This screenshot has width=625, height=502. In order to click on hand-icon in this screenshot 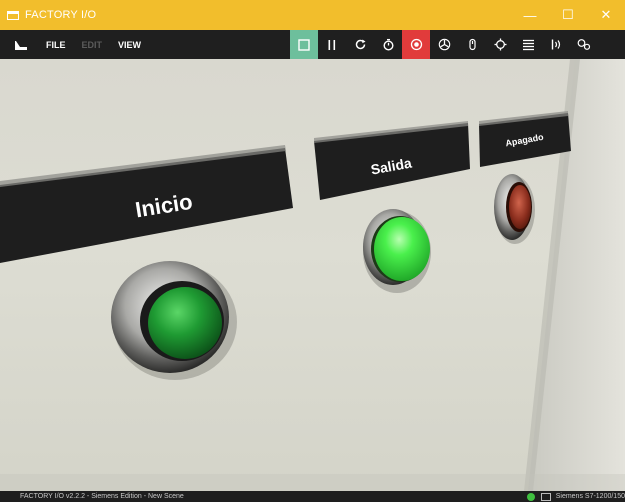, I will do `click(472, 44)`.